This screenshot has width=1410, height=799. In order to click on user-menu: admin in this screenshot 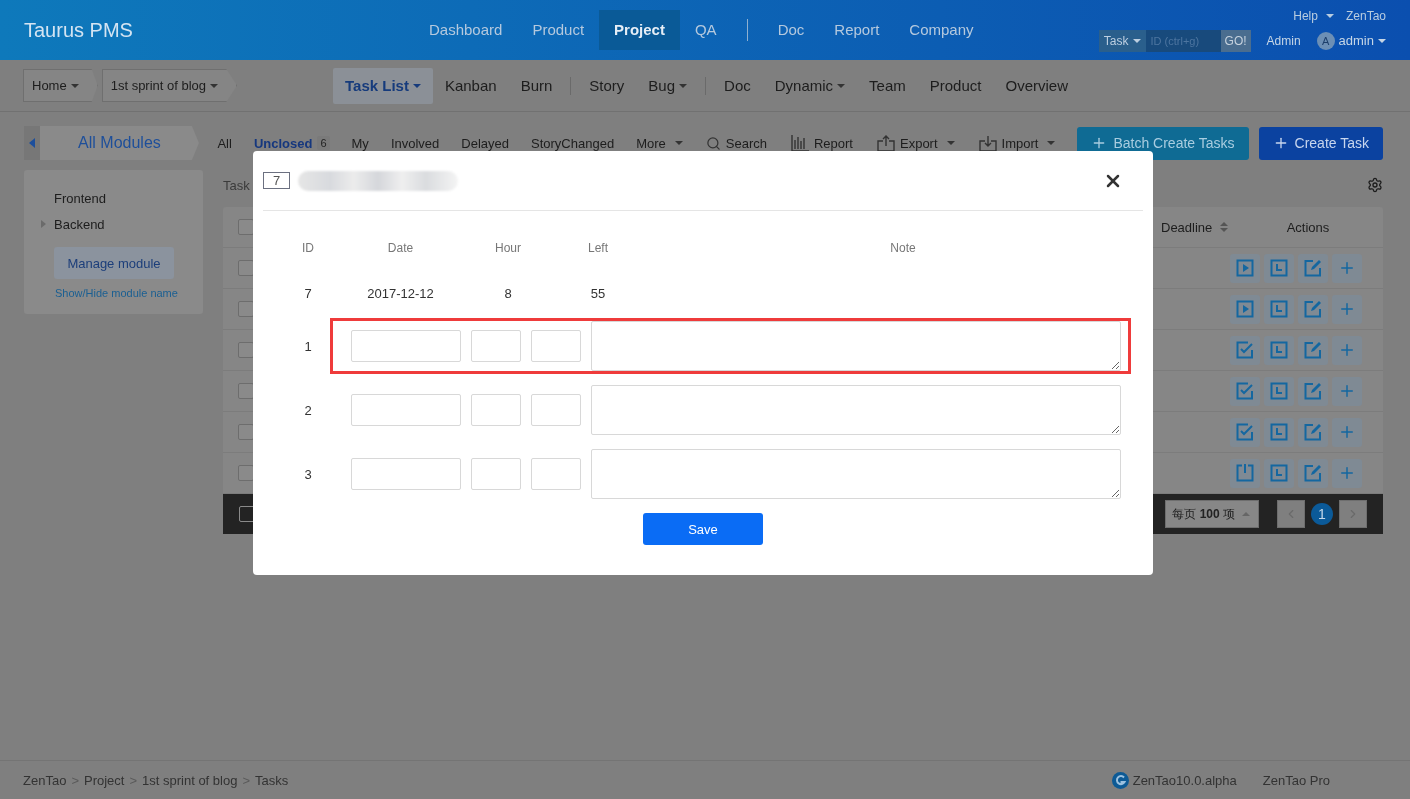, I will do `click(1362, 40)`.